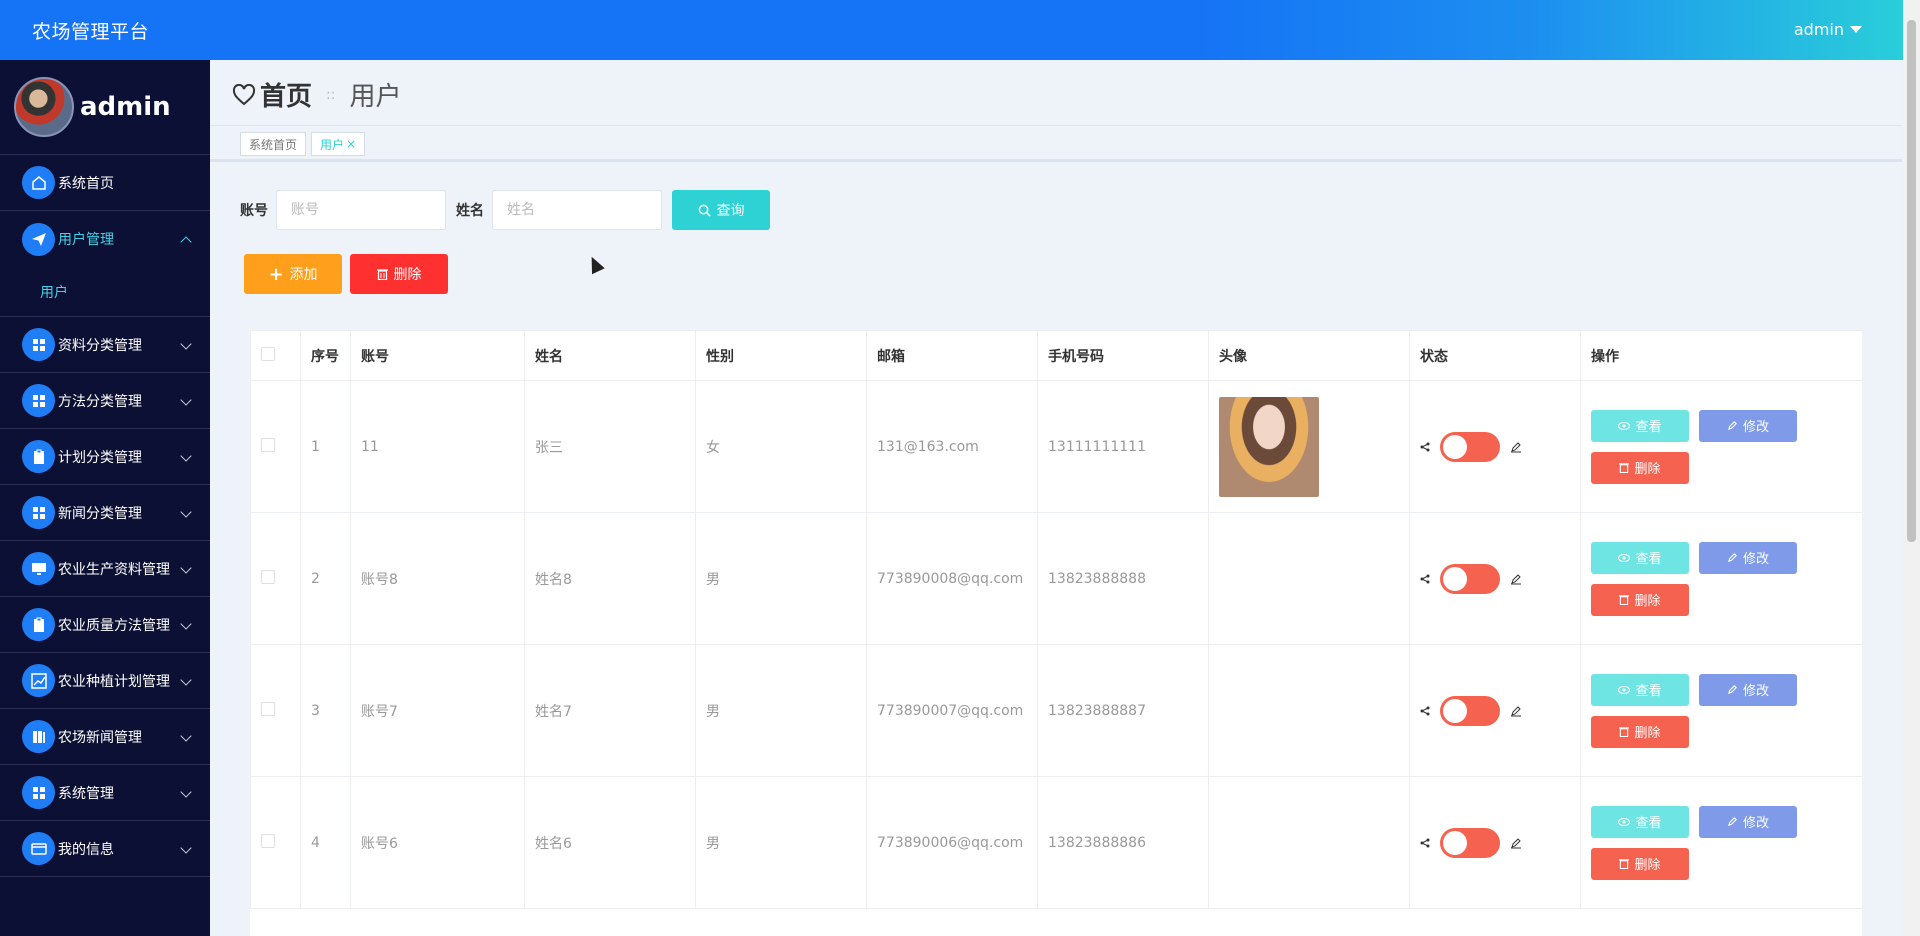  What do you see at coordinates (105, 513) in the screenshot?
I see `sidebar-item: 新闻分类管理` at bounding box center [105, 513].